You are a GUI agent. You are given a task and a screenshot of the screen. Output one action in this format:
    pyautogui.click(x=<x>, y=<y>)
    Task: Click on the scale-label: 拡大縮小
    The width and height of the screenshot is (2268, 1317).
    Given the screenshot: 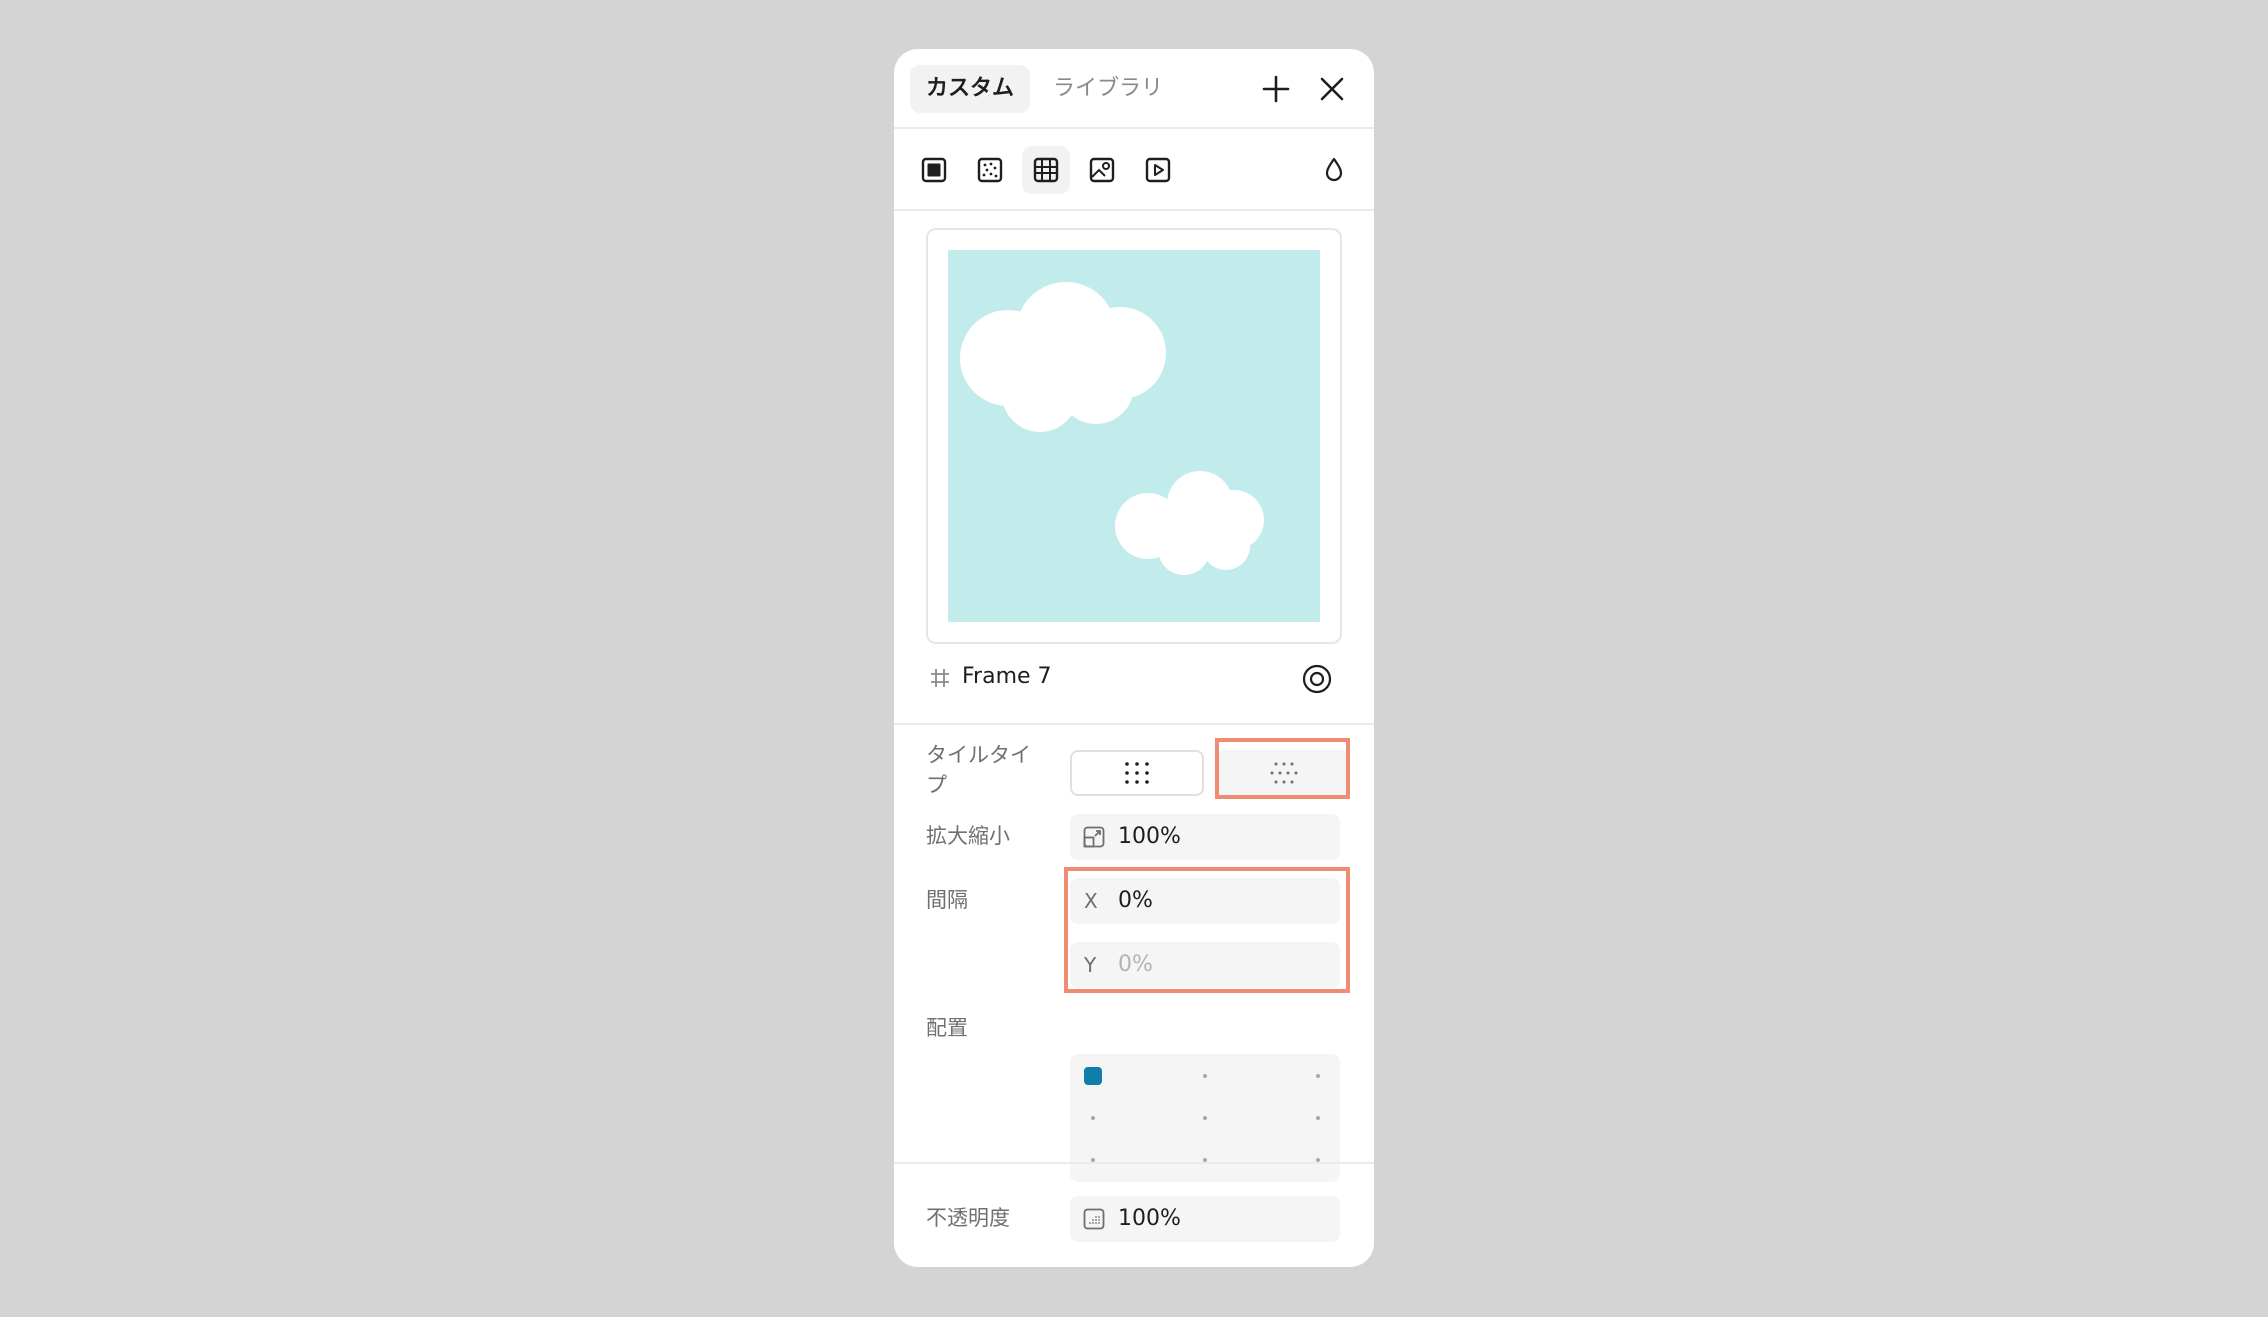 What is the action you would take?
    pyautogui.click(x=968, y=836)
    